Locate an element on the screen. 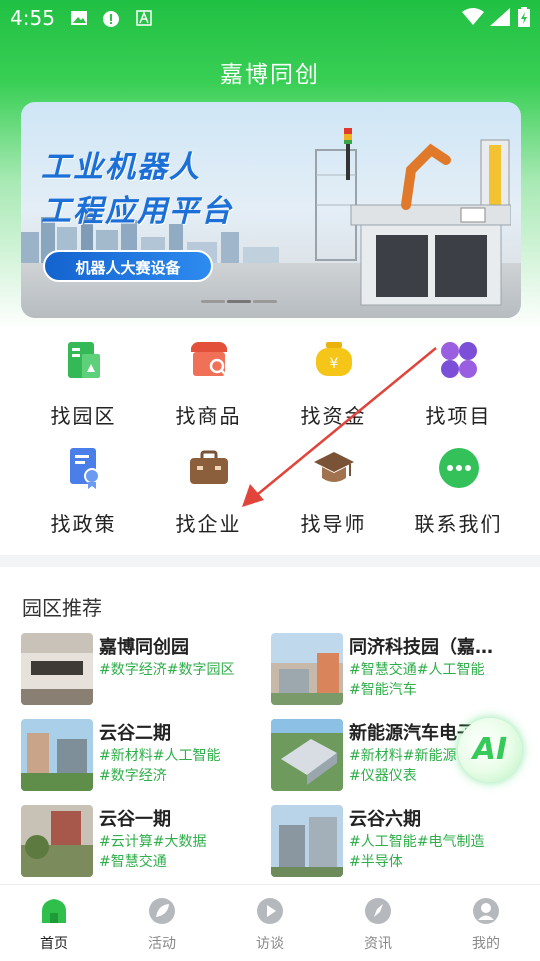 This screenshot has width=540, height=961. quick-link-contact: 联系我们 is located at coordinates (458, 488).